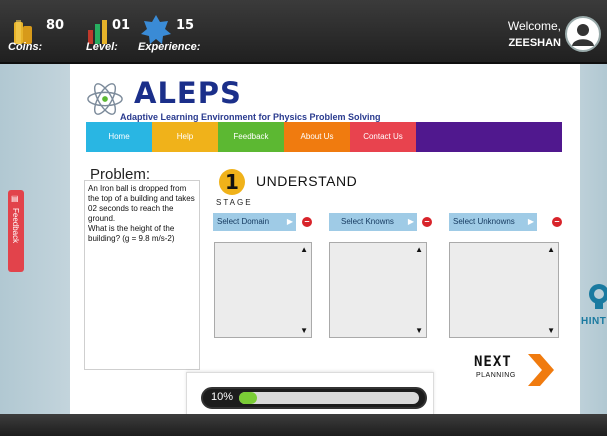  What do you see at coordinates (541, 370) in the screenshot?
I see `chevron-right-icon` at bounding box center [541, 370].